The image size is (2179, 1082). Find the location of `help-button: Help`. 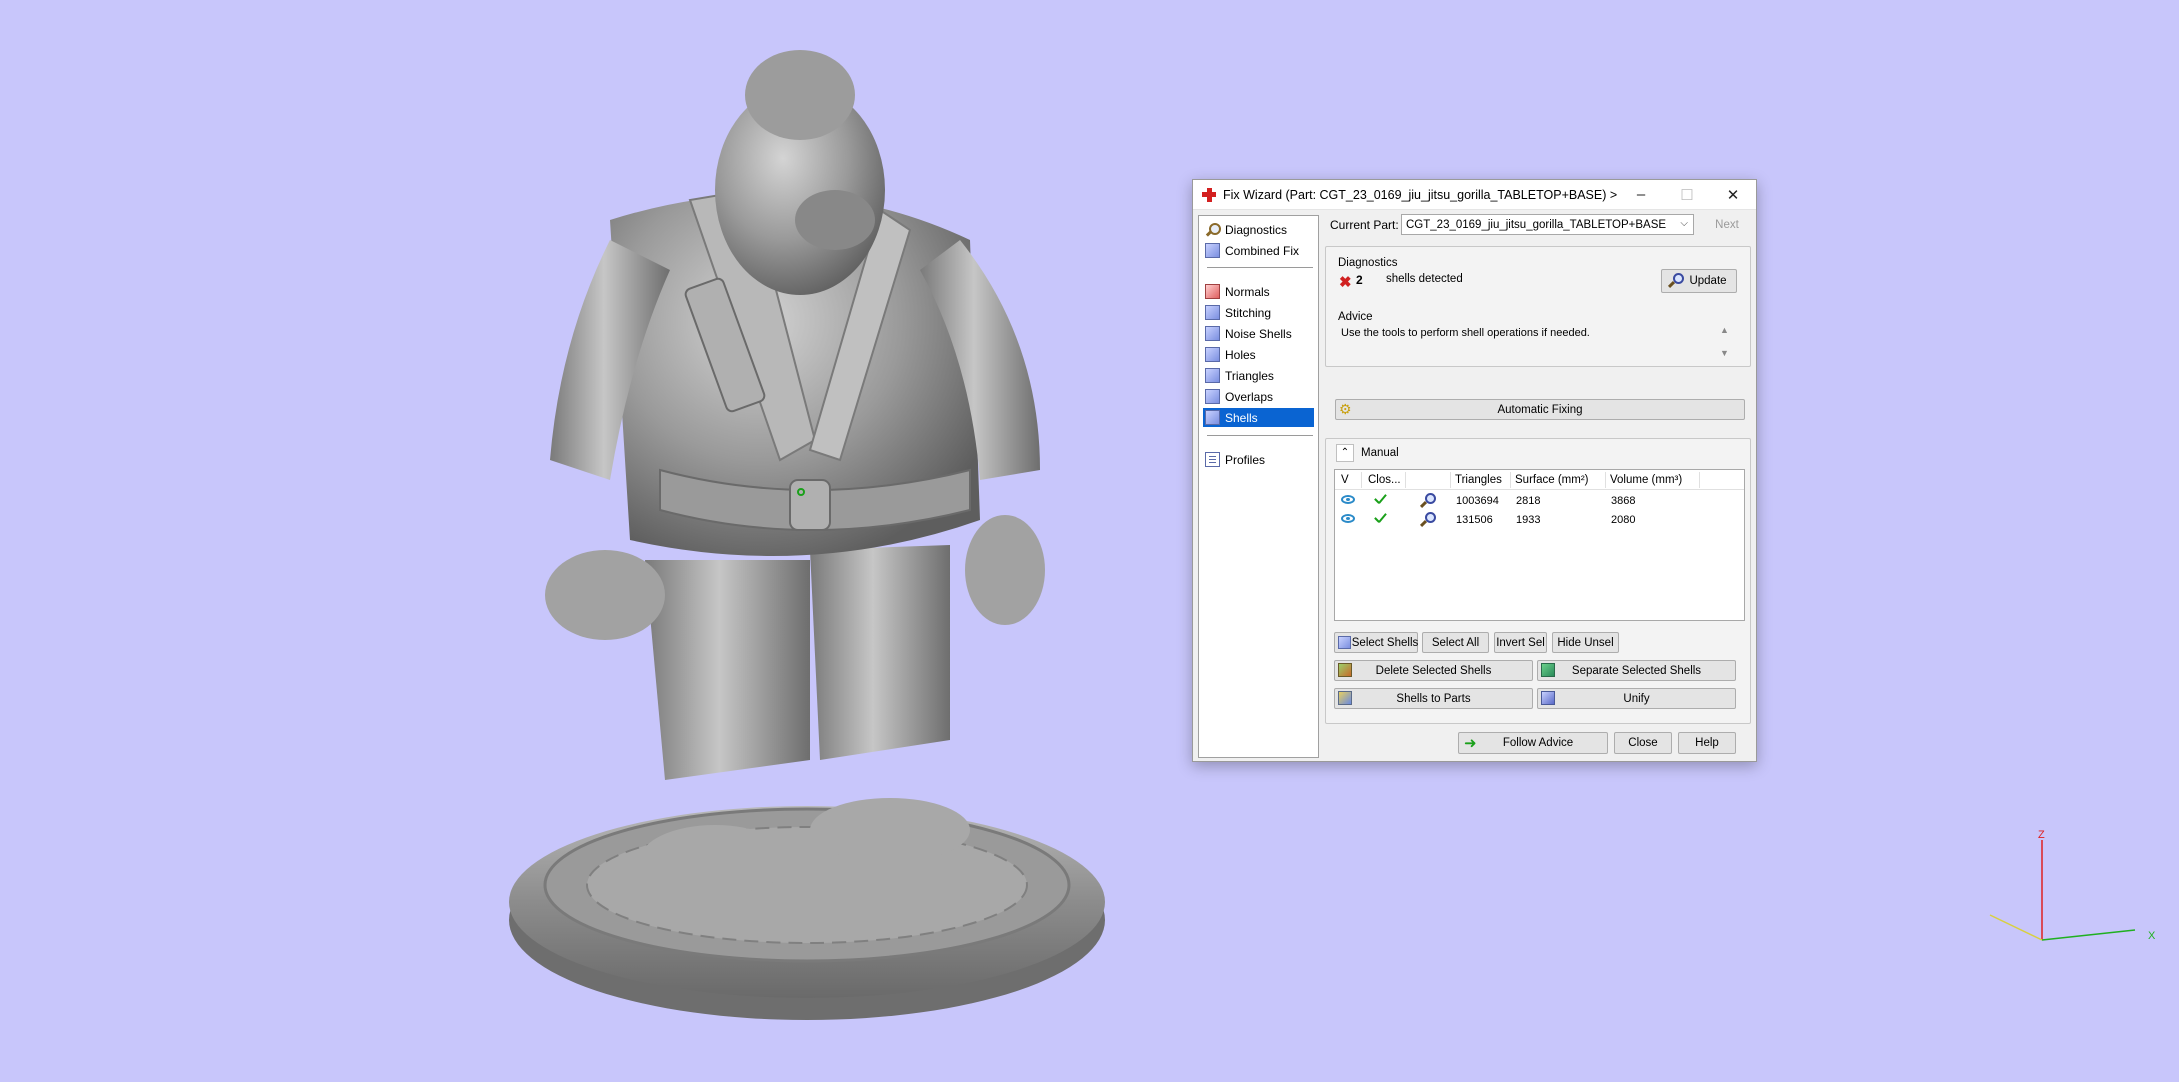

help-button: Help is located at coordinates (1707, 743).